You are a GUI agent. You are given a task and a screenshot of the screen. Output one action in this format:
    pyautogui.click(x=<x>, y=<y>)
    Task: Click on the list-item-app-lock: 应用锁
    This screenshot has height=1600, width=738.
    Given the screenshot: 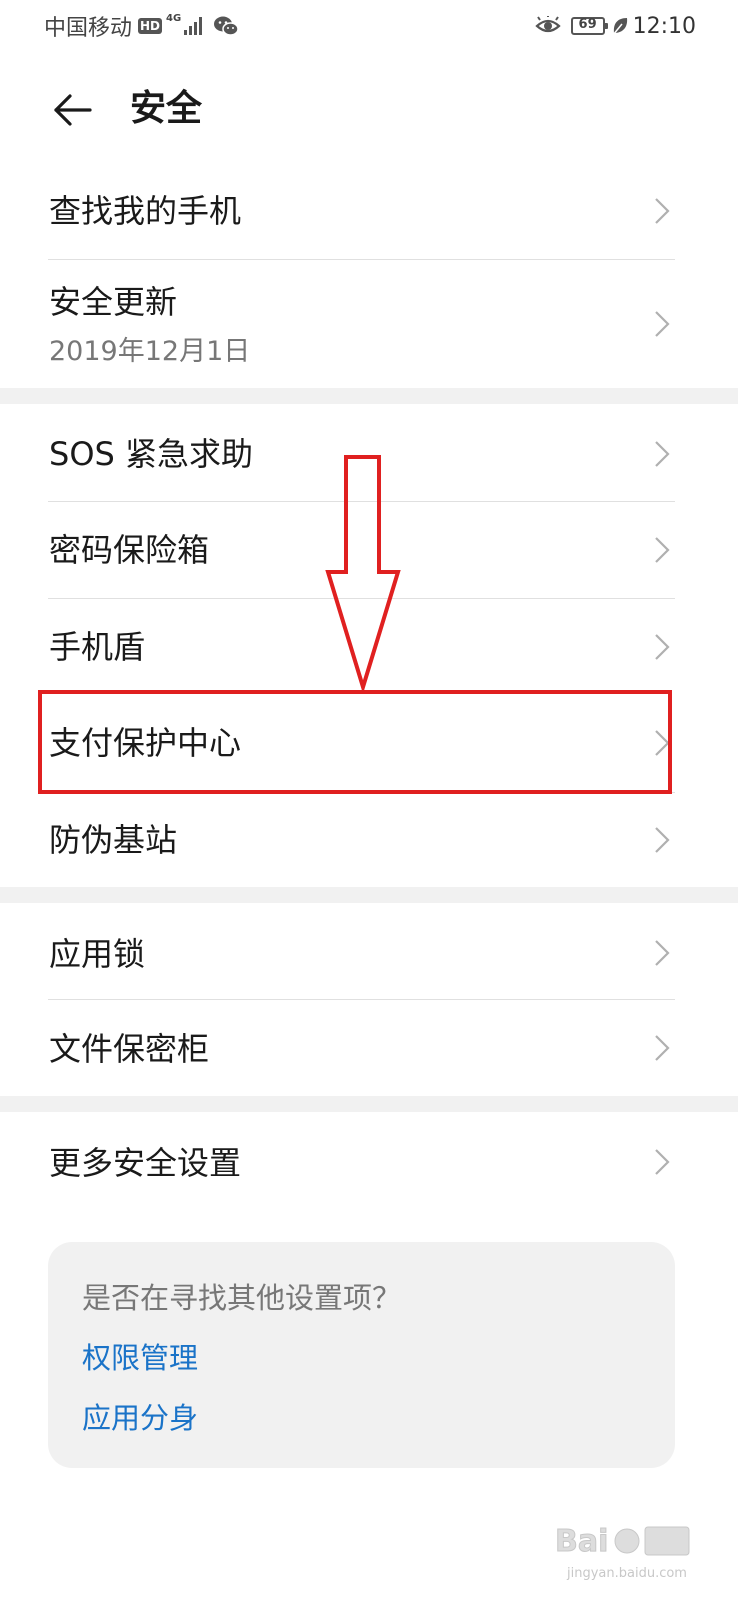 What is the action you would take?
    pyautogui.click(x=369, y=951)
    